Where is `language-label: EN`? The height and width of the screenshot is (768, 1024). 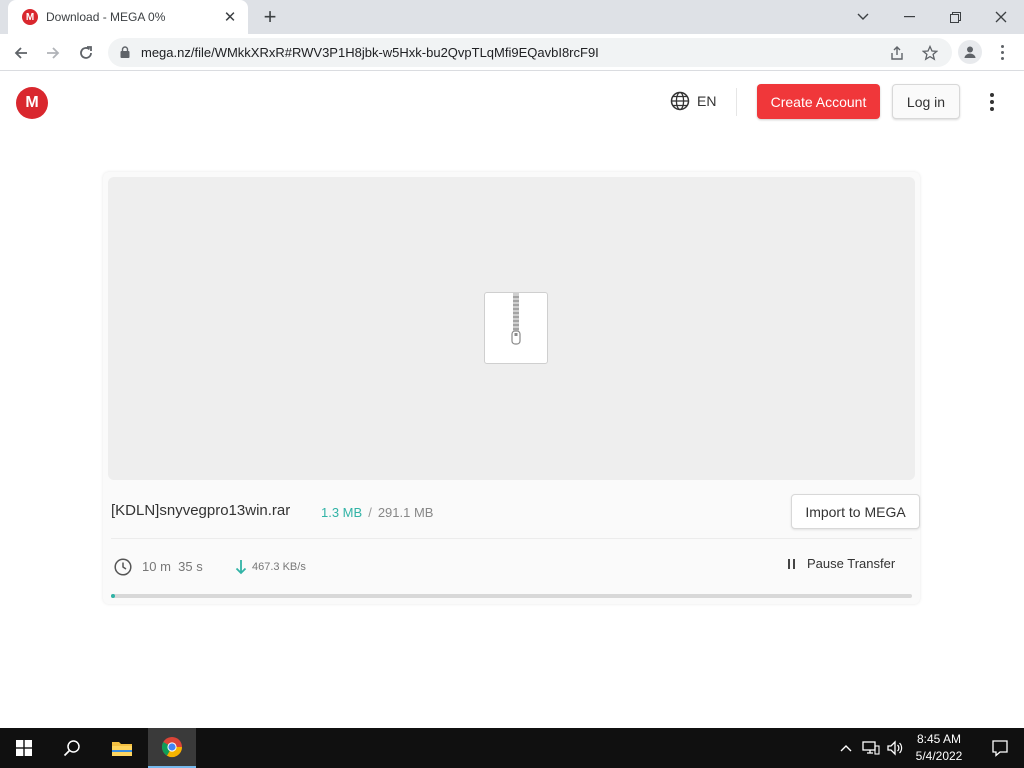
language-label: EN is located at coordinates (707, 101).